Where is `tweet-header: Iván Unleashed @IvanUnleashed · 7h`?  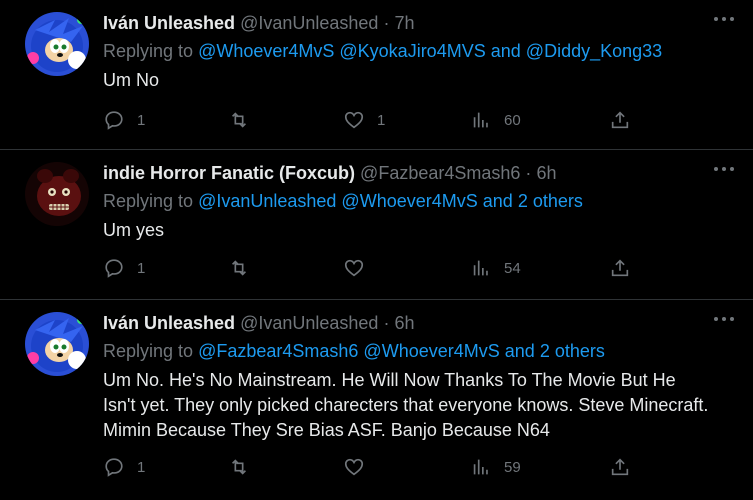
tweet-header: Iván Unleashed @IvanUnleashed · 7h is located at coordinates (408, 23).